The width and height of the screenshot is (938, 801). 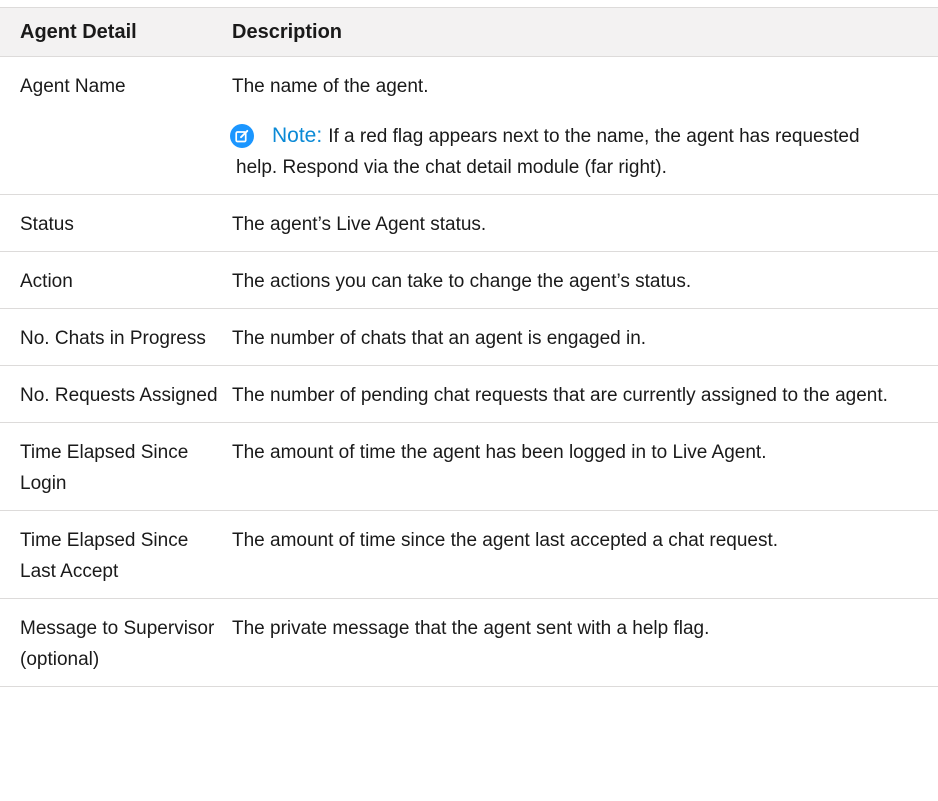 What do you see at coordinates (242, 136) in the screenshot?
I see `edit-note-icon` at bounding box center [242, 136].